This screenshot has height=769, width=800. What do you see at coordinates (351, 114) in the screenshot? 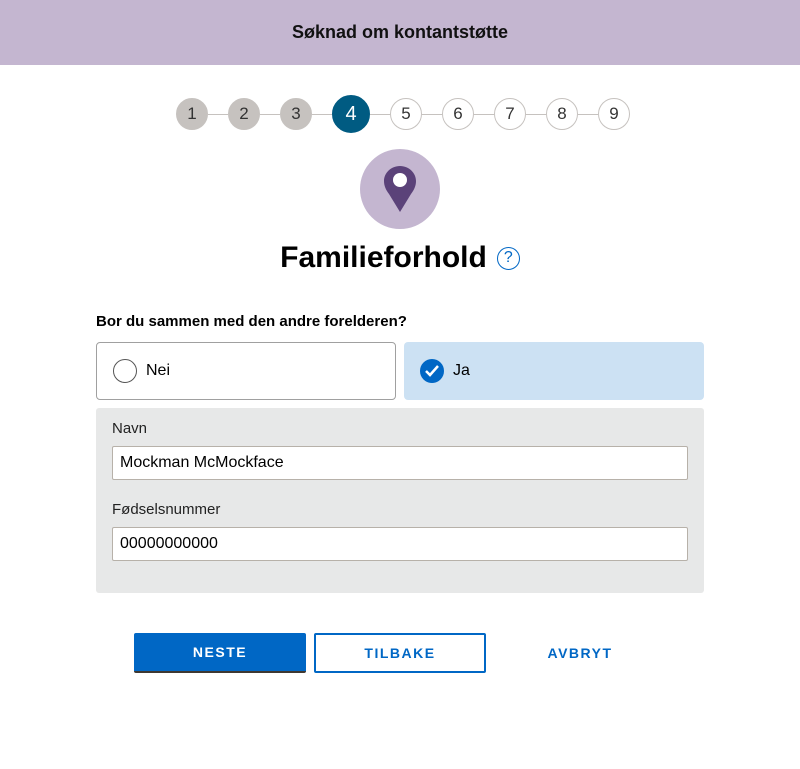
I see `step-4: 4` at bounding box center [351, 114].